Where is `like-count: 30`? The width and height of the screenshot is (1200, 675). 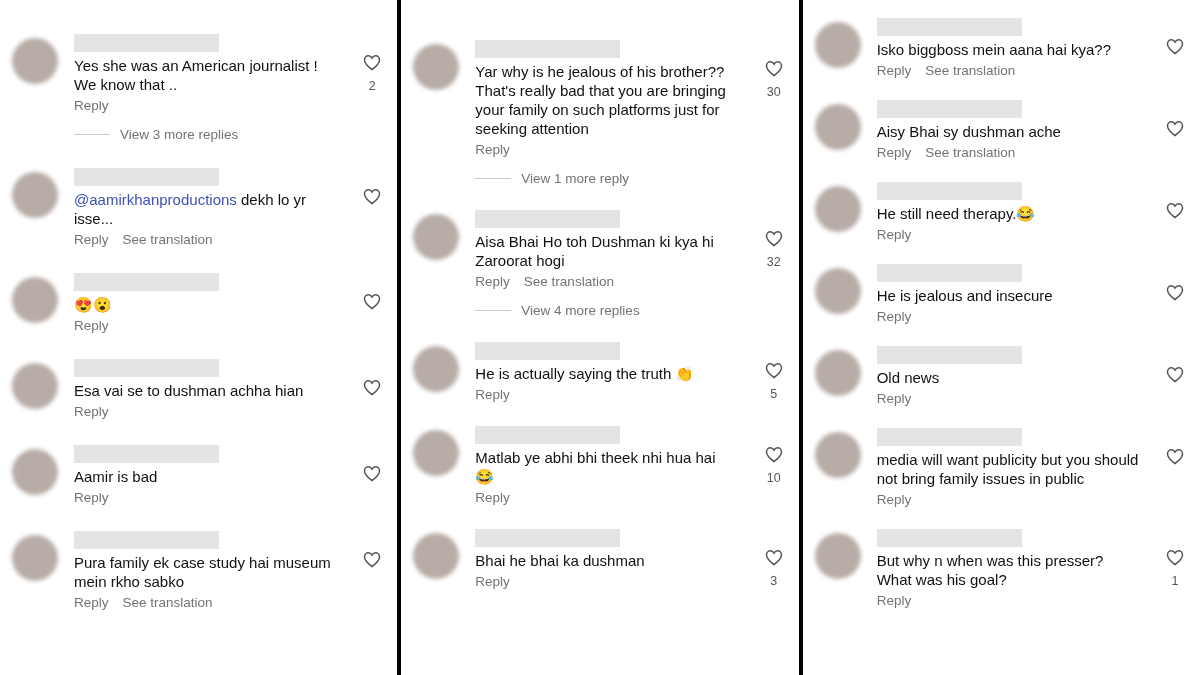 like-count: 30 is located at coordinates (773, 92).